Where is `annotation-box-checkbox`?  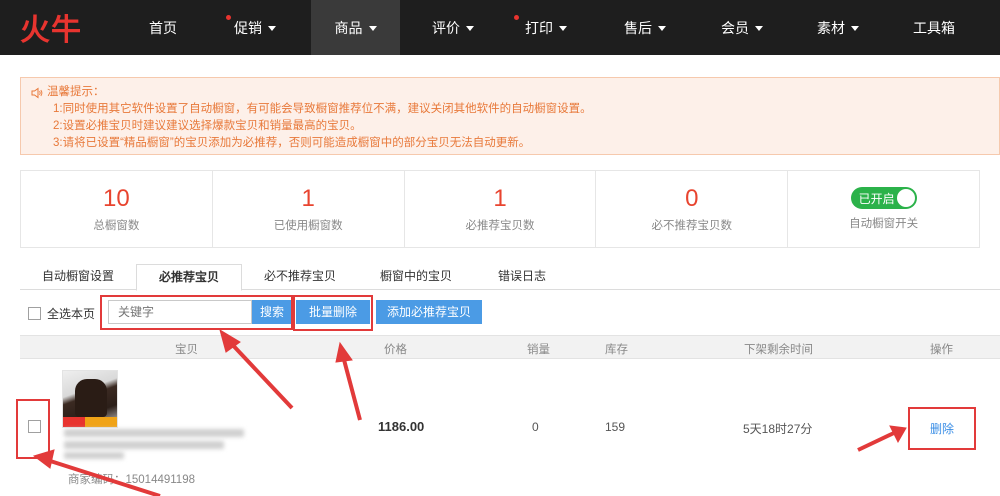 annotation-box-checkbox is located at coordinates (33, 429).